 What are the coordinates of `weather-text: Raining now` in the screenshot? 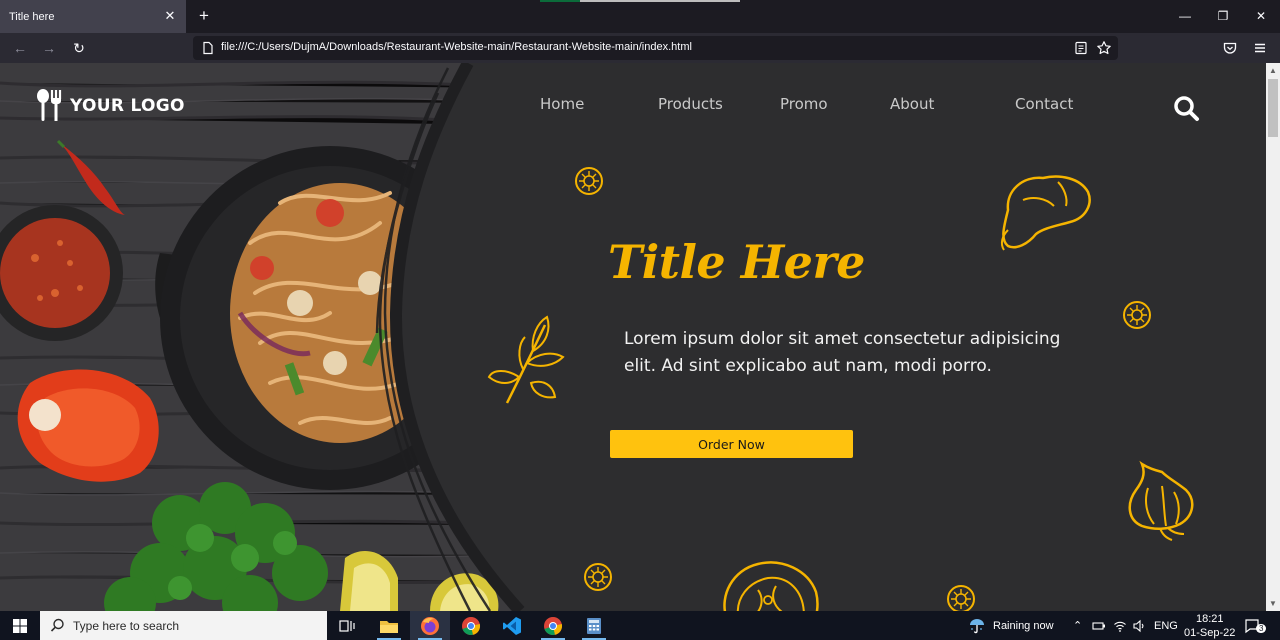 It's located at (1023, 626).